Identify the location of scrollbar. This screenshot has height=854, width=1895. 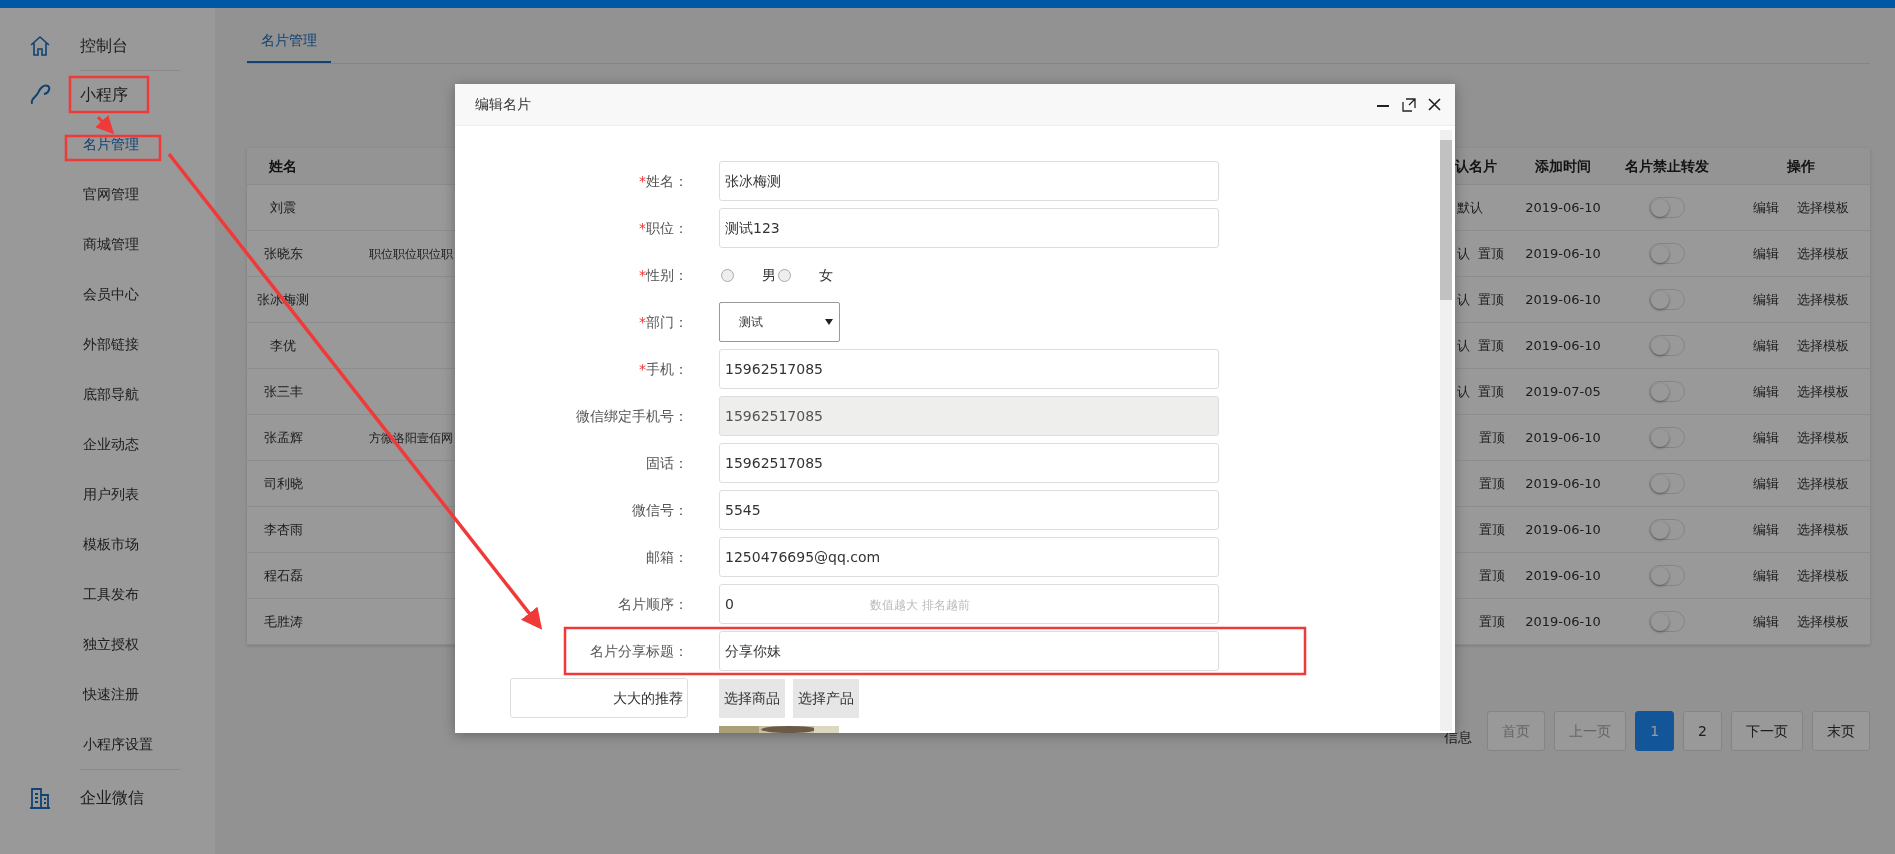
(1446, 430).